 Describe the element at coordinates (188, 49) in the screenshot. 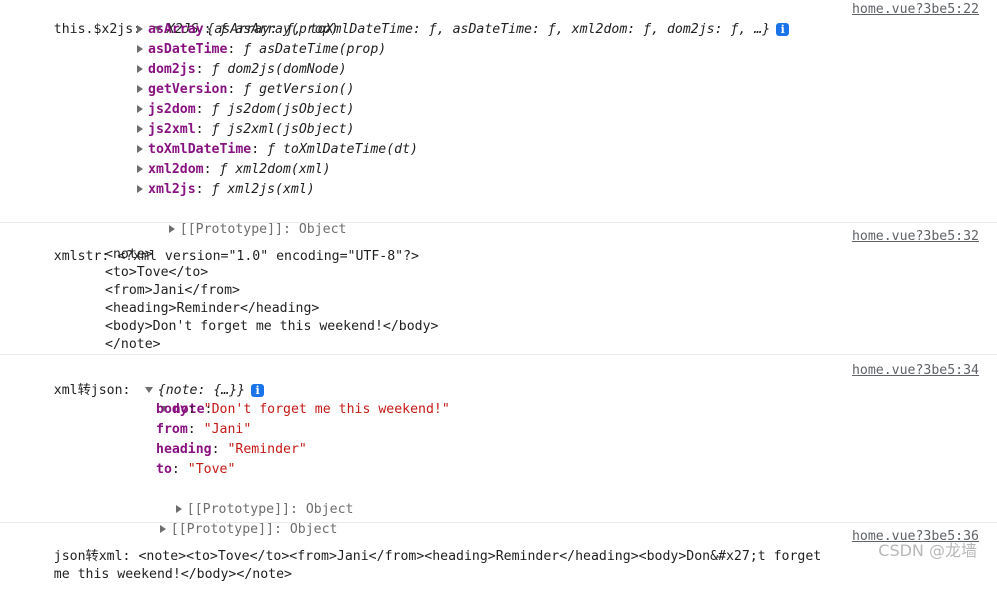

I see `property-key: asDateTime` at that location.